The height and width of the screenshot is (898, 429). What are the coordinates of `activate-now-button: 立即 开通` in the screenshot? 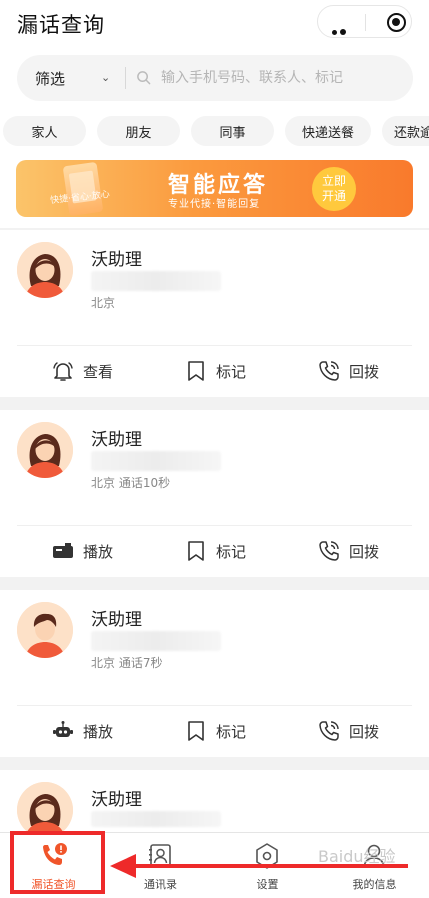 It's located at (334, 189).